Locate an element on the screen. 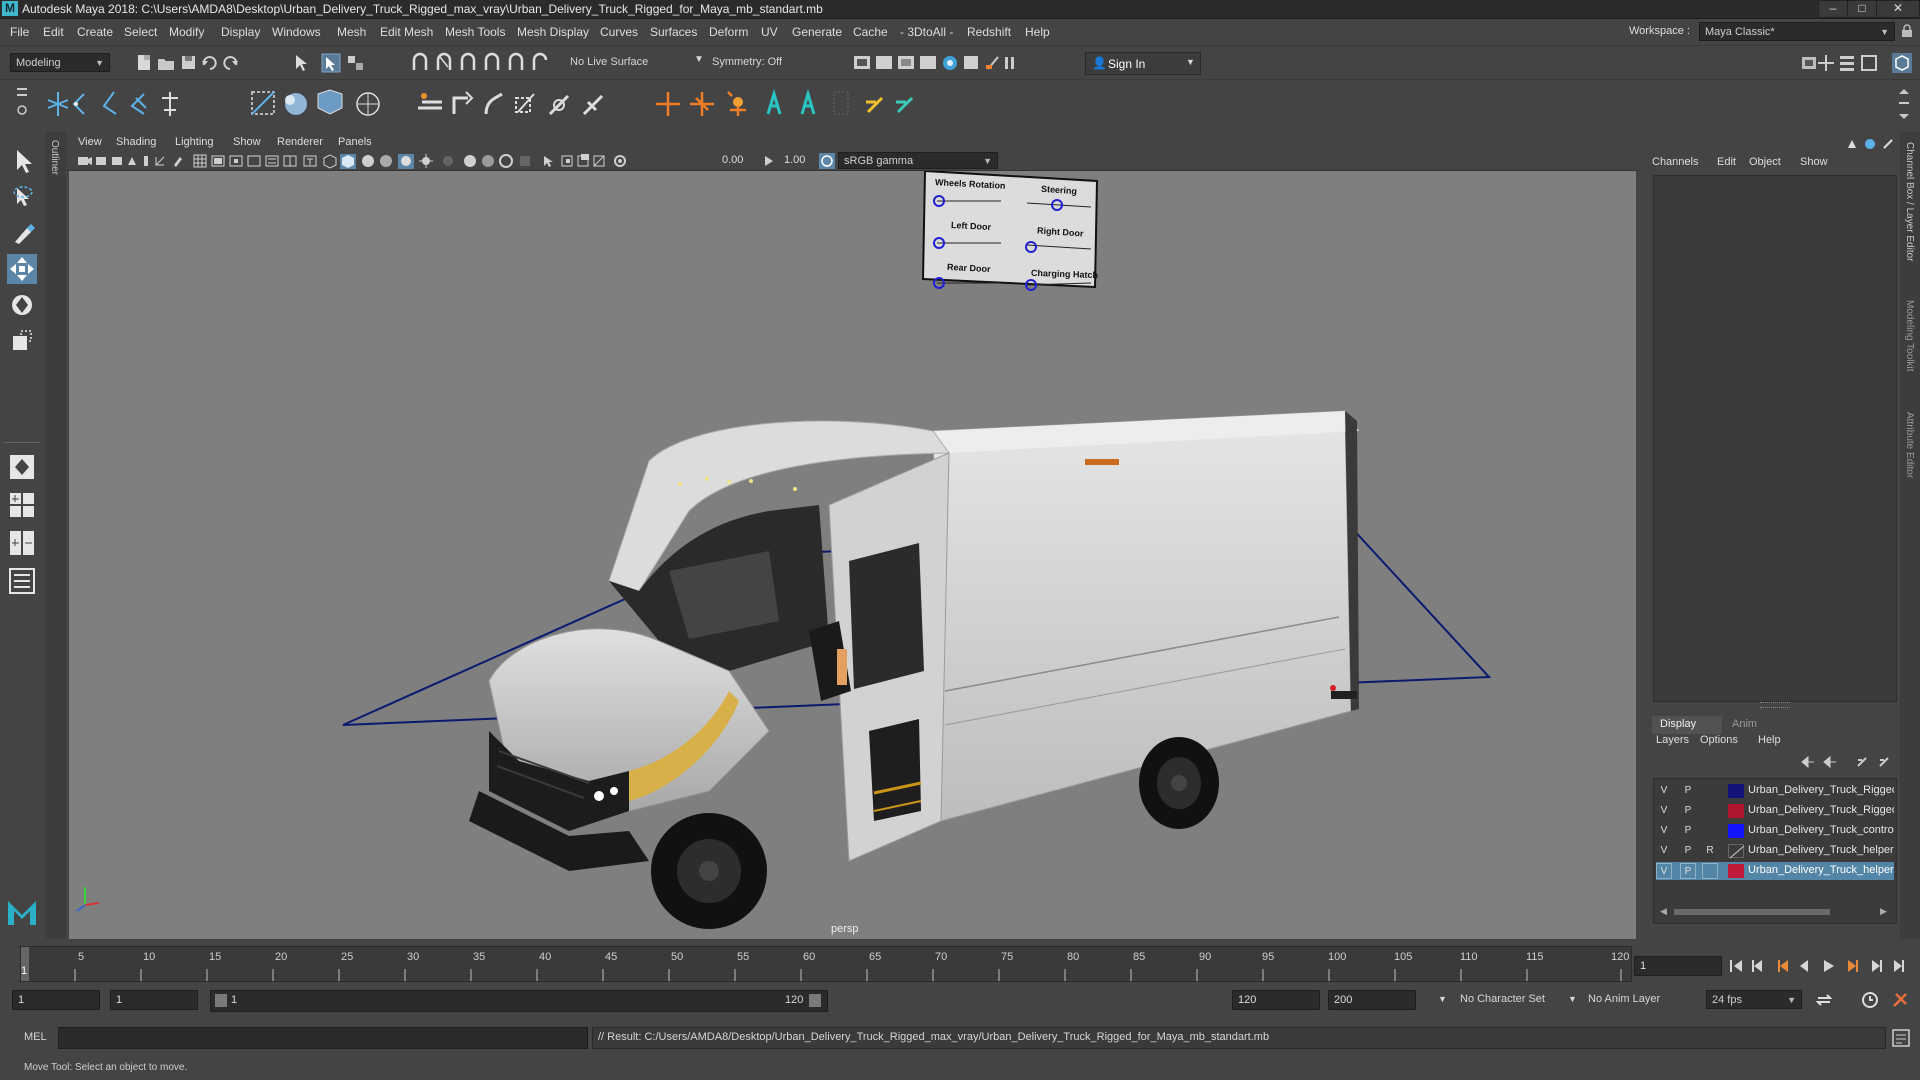  layer-row: V P Urban_Delivery_Truck_controll is located at coordinates (1775, 831).